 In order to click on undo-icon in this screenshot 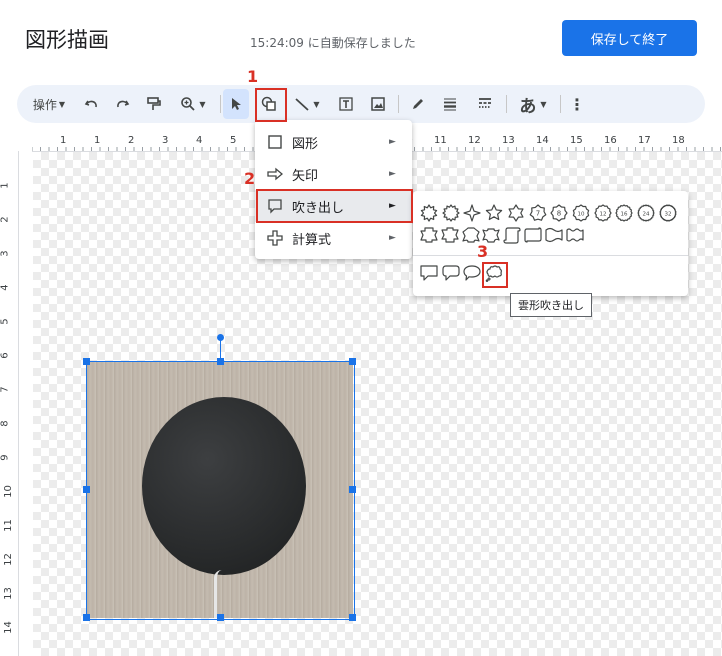, I will do `click(92, 104)`.